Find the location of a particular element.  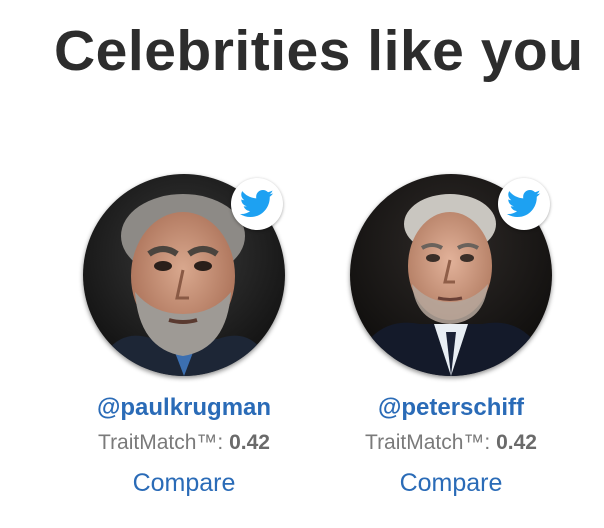

page-title: Celebrities like you is located at coordinates (319, 51).